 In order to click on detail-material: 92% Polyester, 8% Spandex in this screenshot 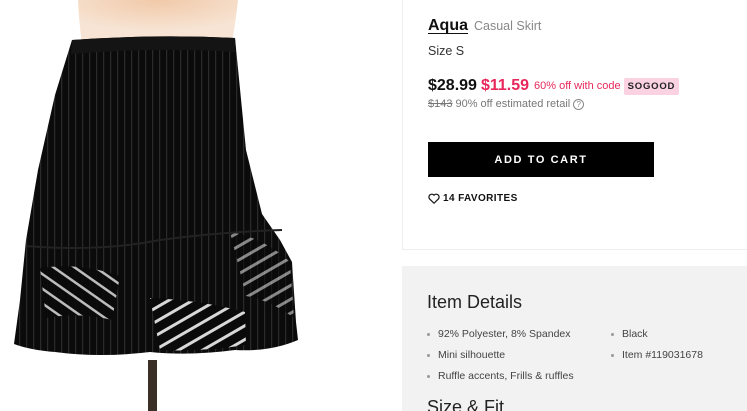, I will do `click(504, 334)`.